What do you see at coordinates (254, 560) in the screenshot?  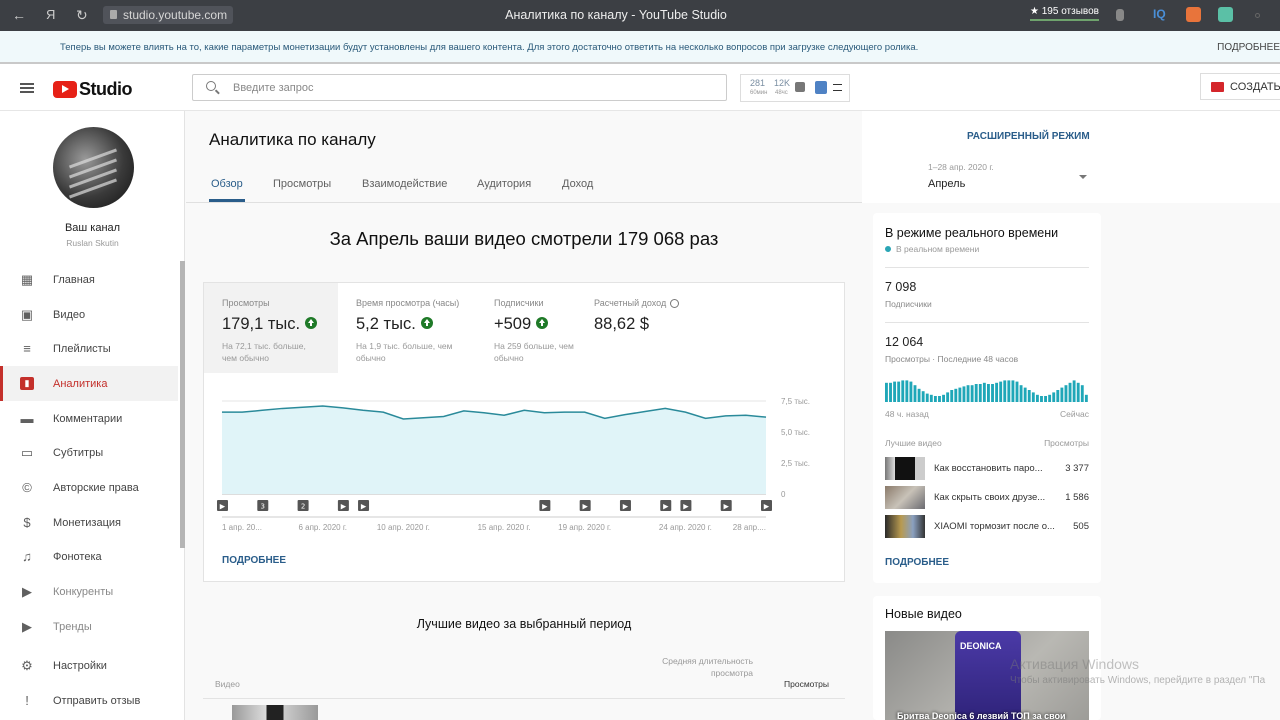 I see `overview-more-link: ПОДРОБНЕЕ` at bounding box center [254, 560].